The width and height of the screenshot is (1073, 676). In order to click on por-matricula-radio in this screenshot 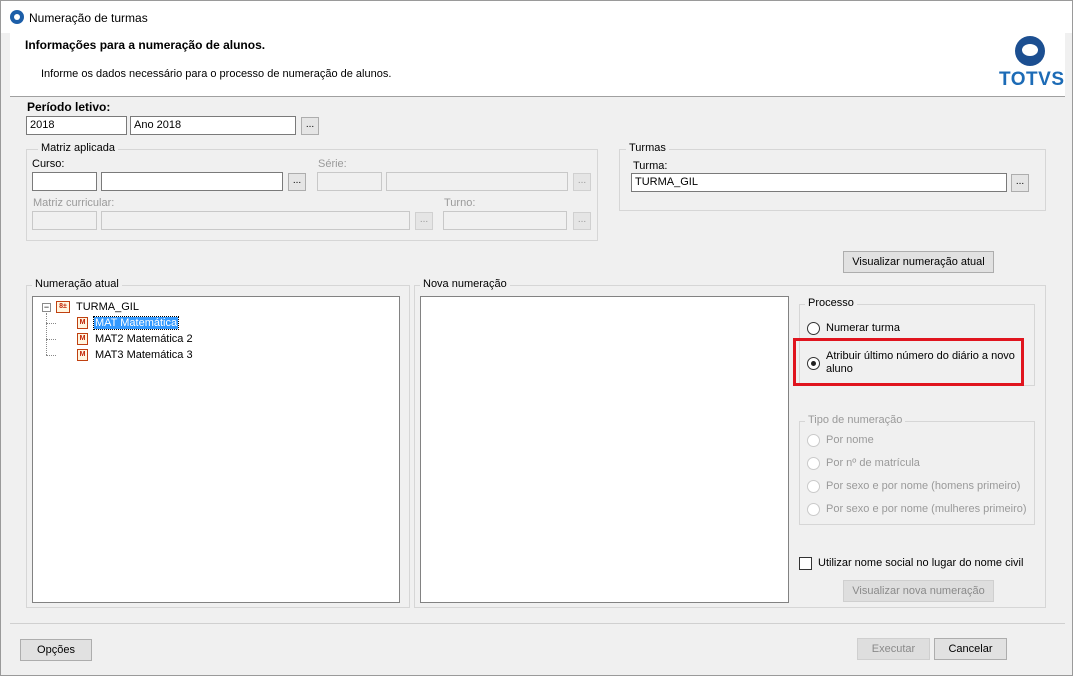, I will do `click(813, 463)`.